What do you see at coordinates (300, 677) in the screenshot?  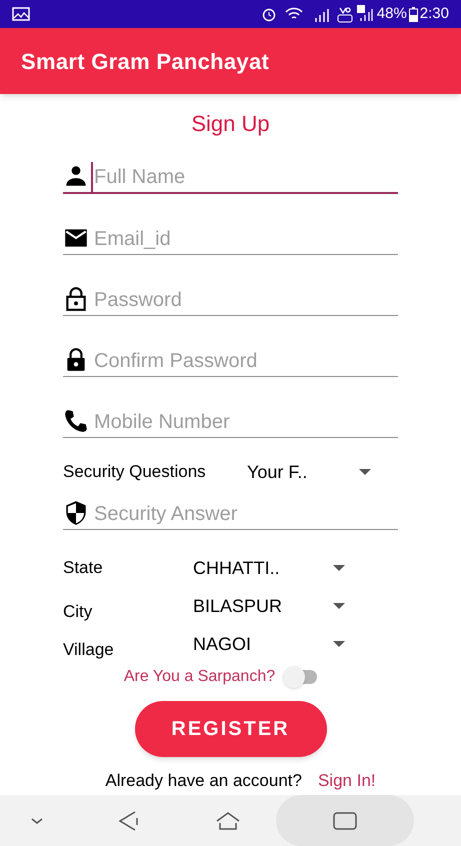 I see `toggle-switch` at bounding box center [300, 677].